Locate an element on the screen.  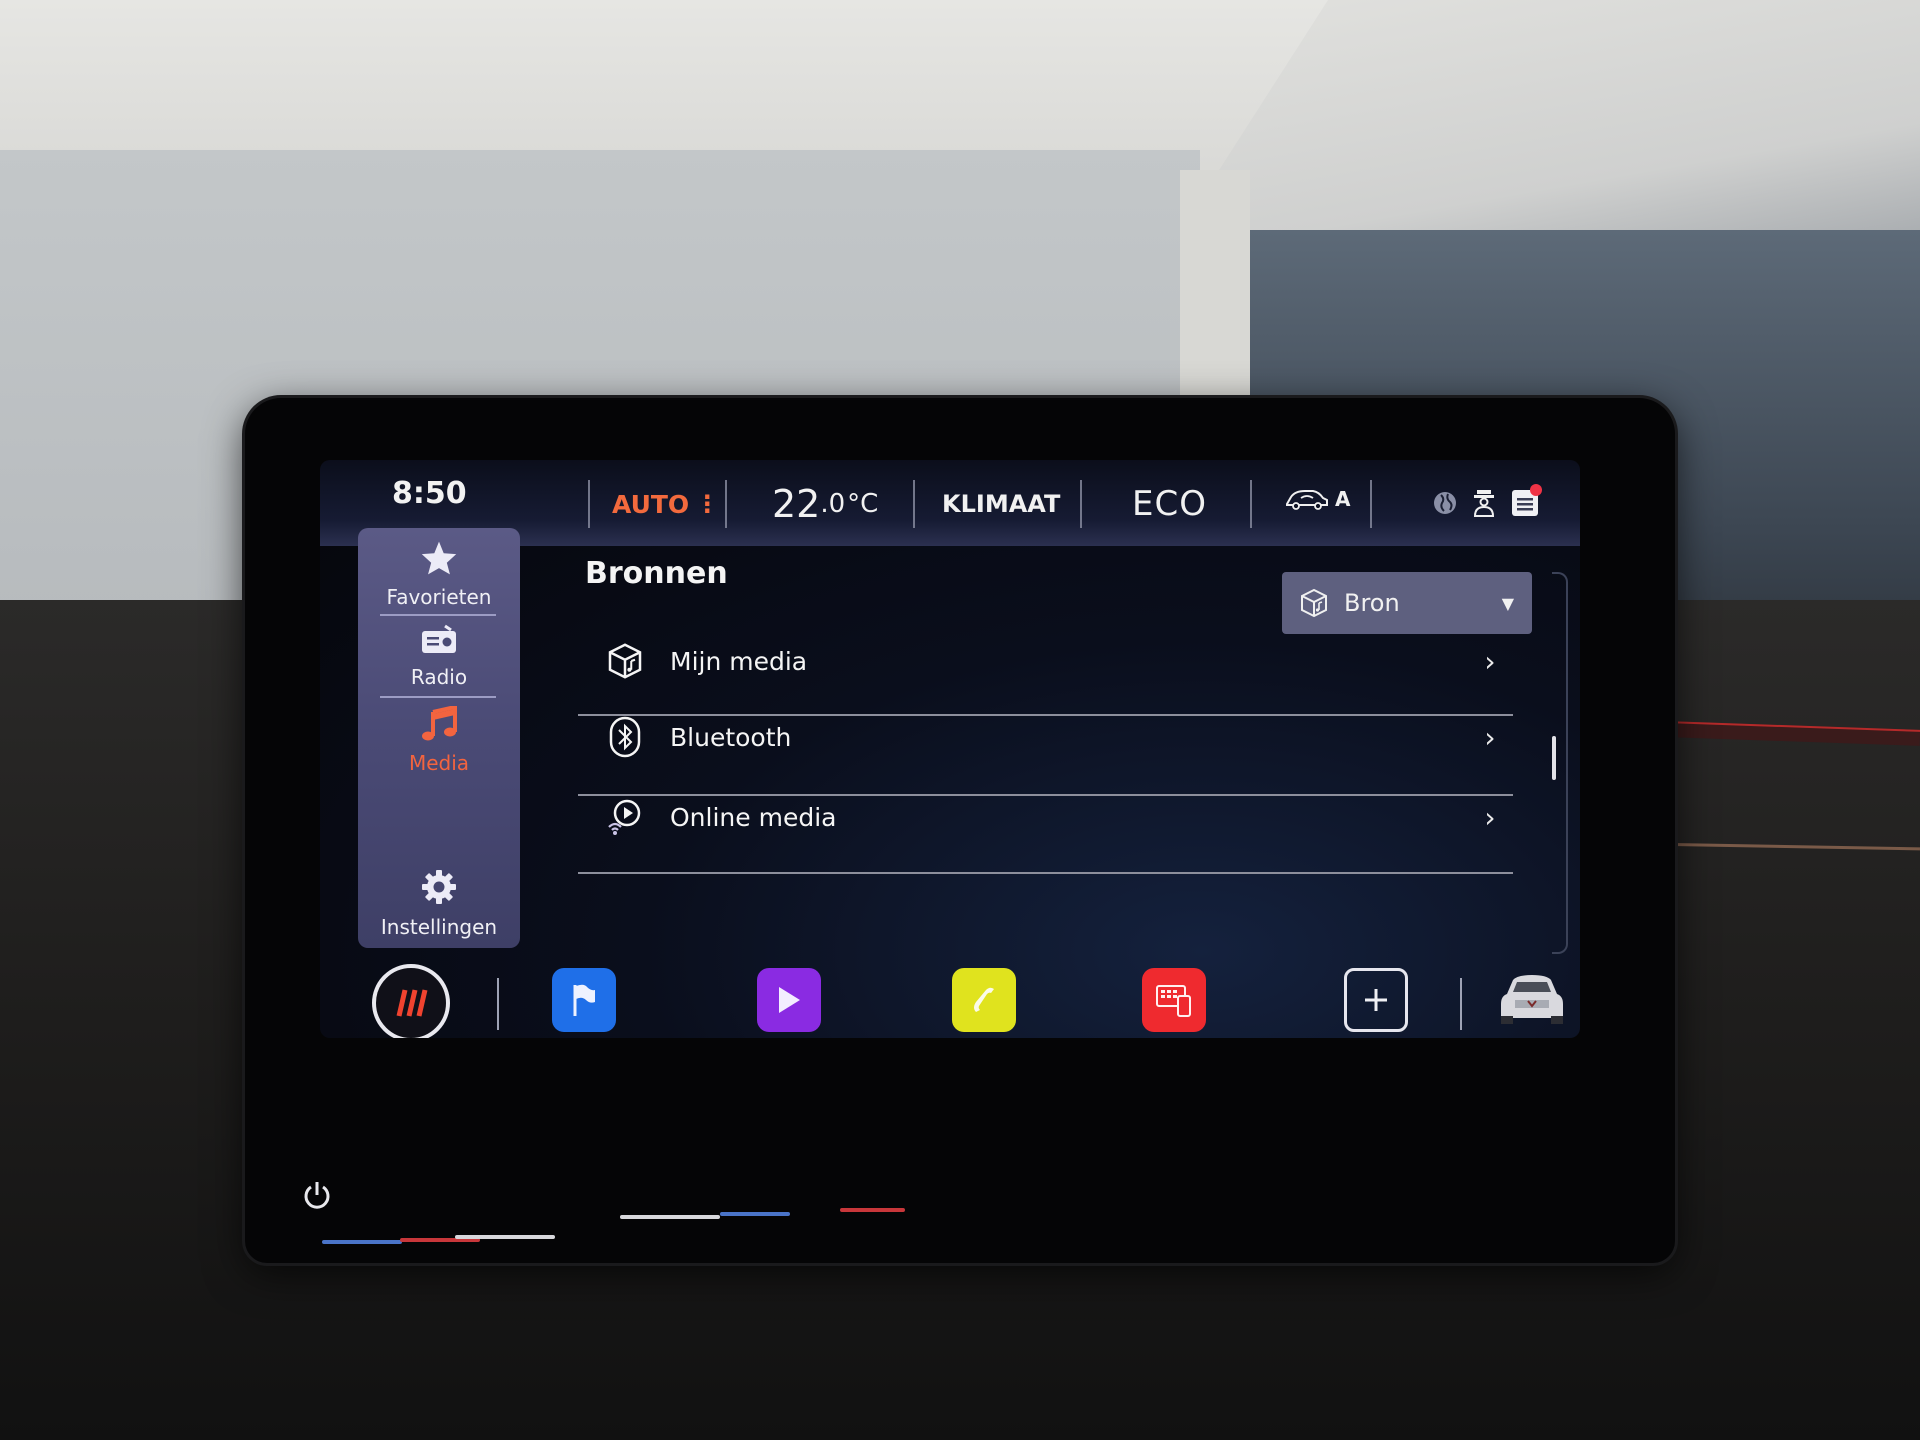
sidebar-item-label: Media is located at coordinates (439, 763).